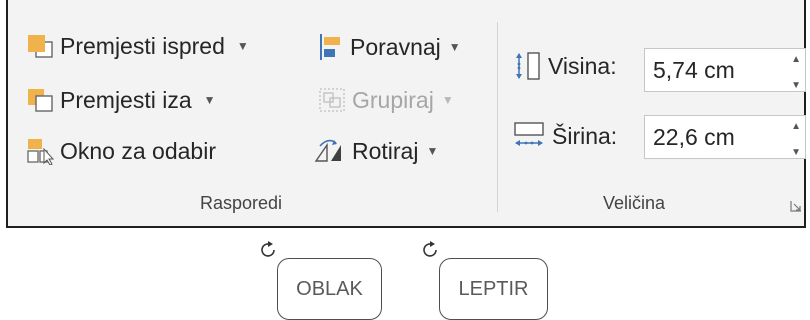  I want to click on shape-leptir: LEPTIR, so click(493, 289).